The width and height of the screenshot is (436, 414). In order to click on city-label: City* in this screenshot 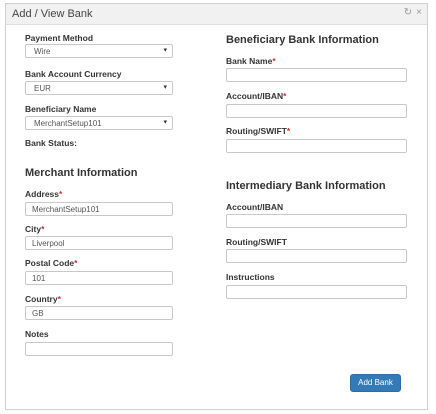, I will do `click(34, 229)`.